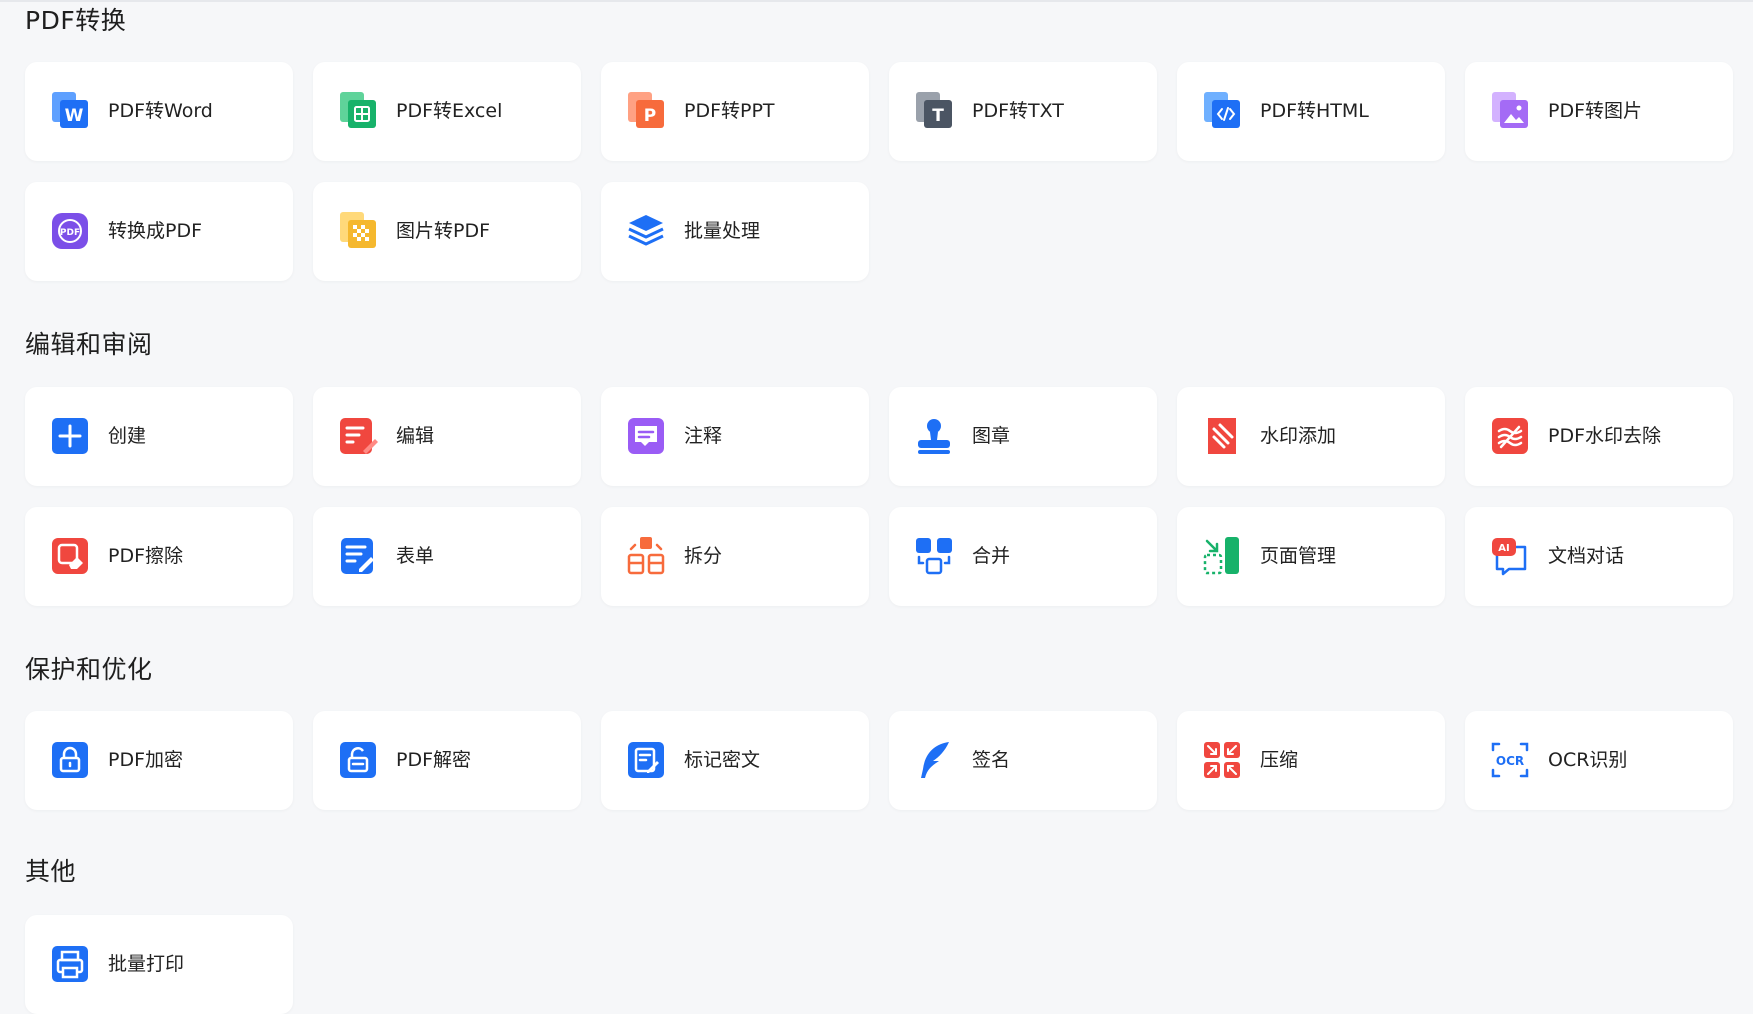  I want to click on tool-label: PDF转PPT, so click(729, 111).